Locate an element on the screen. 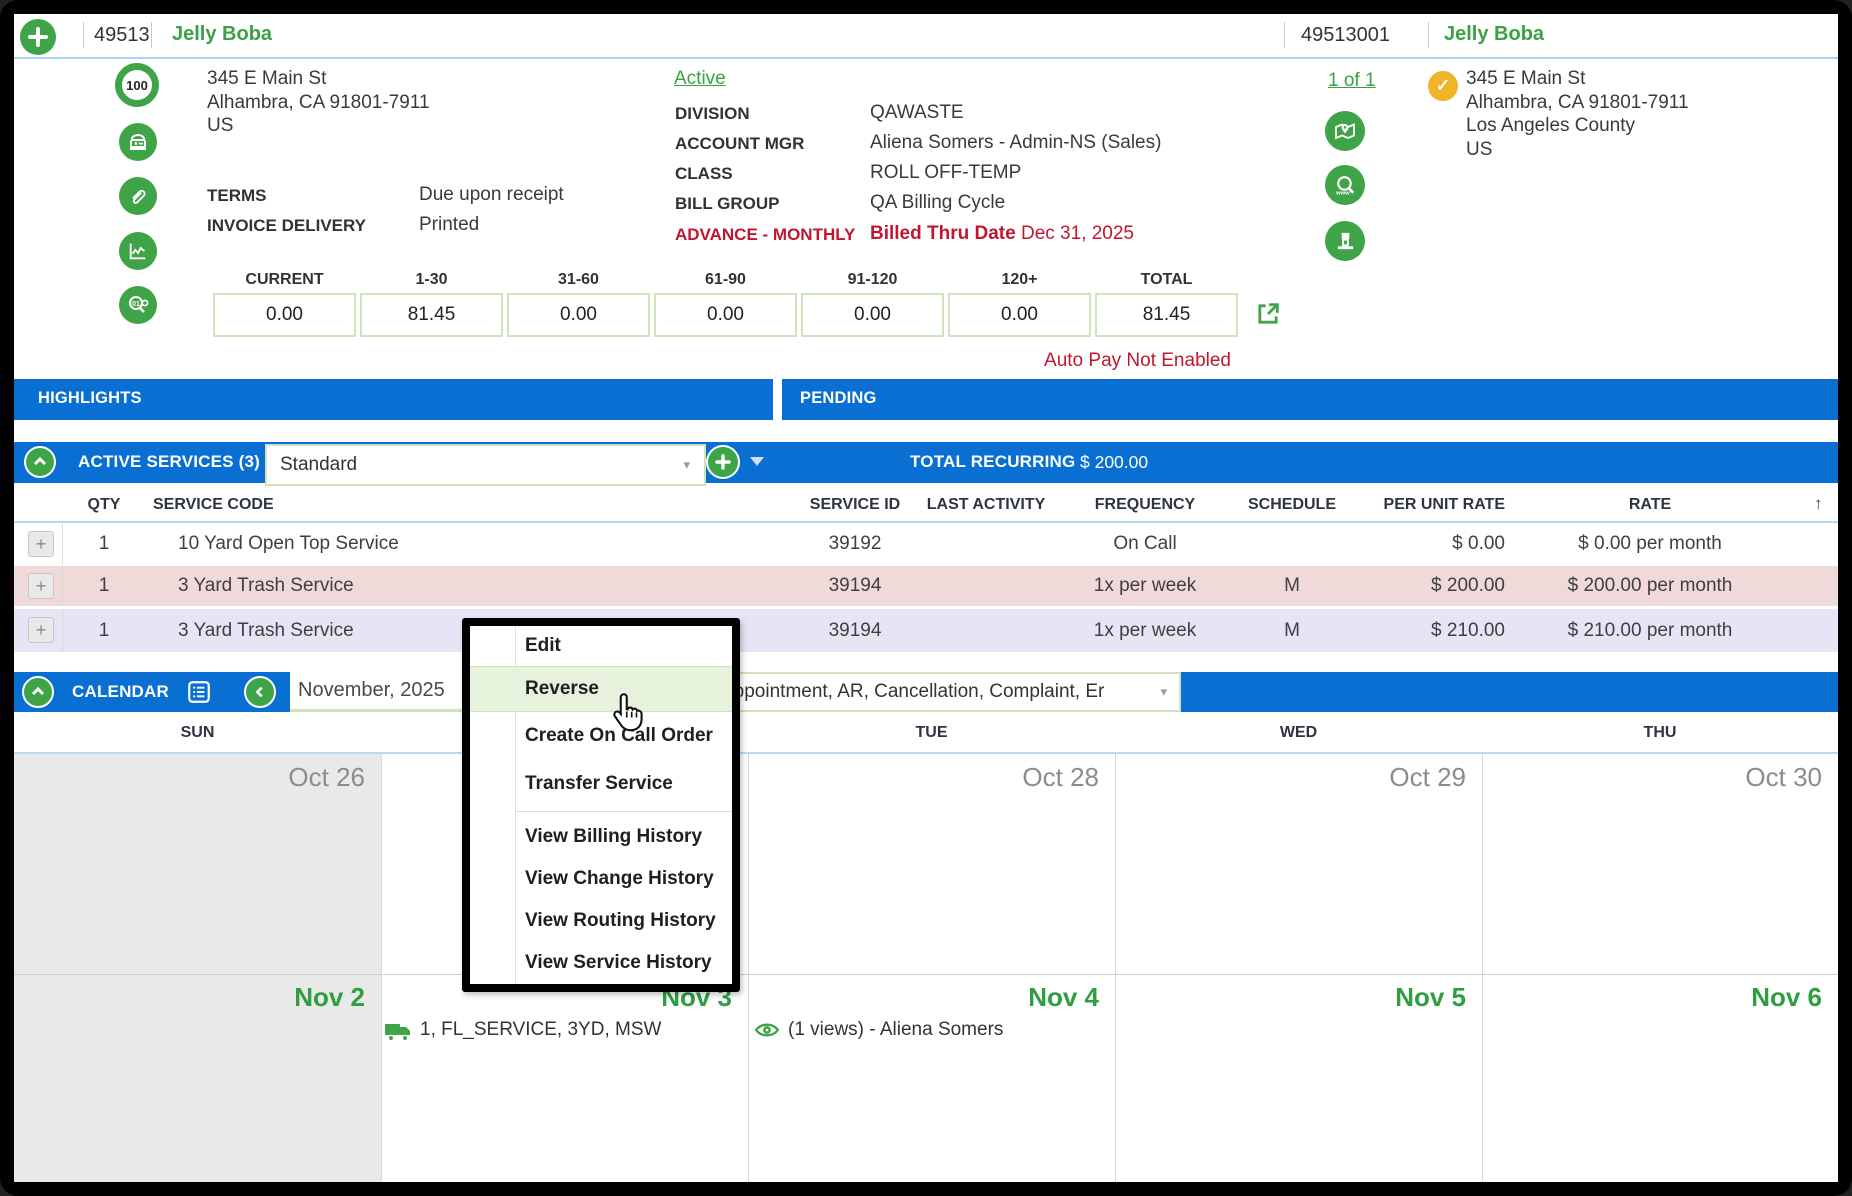 The height and width of the screenshot is (1196, 1852). cell-service-id: 39192 is located at coordinates (855, 543).